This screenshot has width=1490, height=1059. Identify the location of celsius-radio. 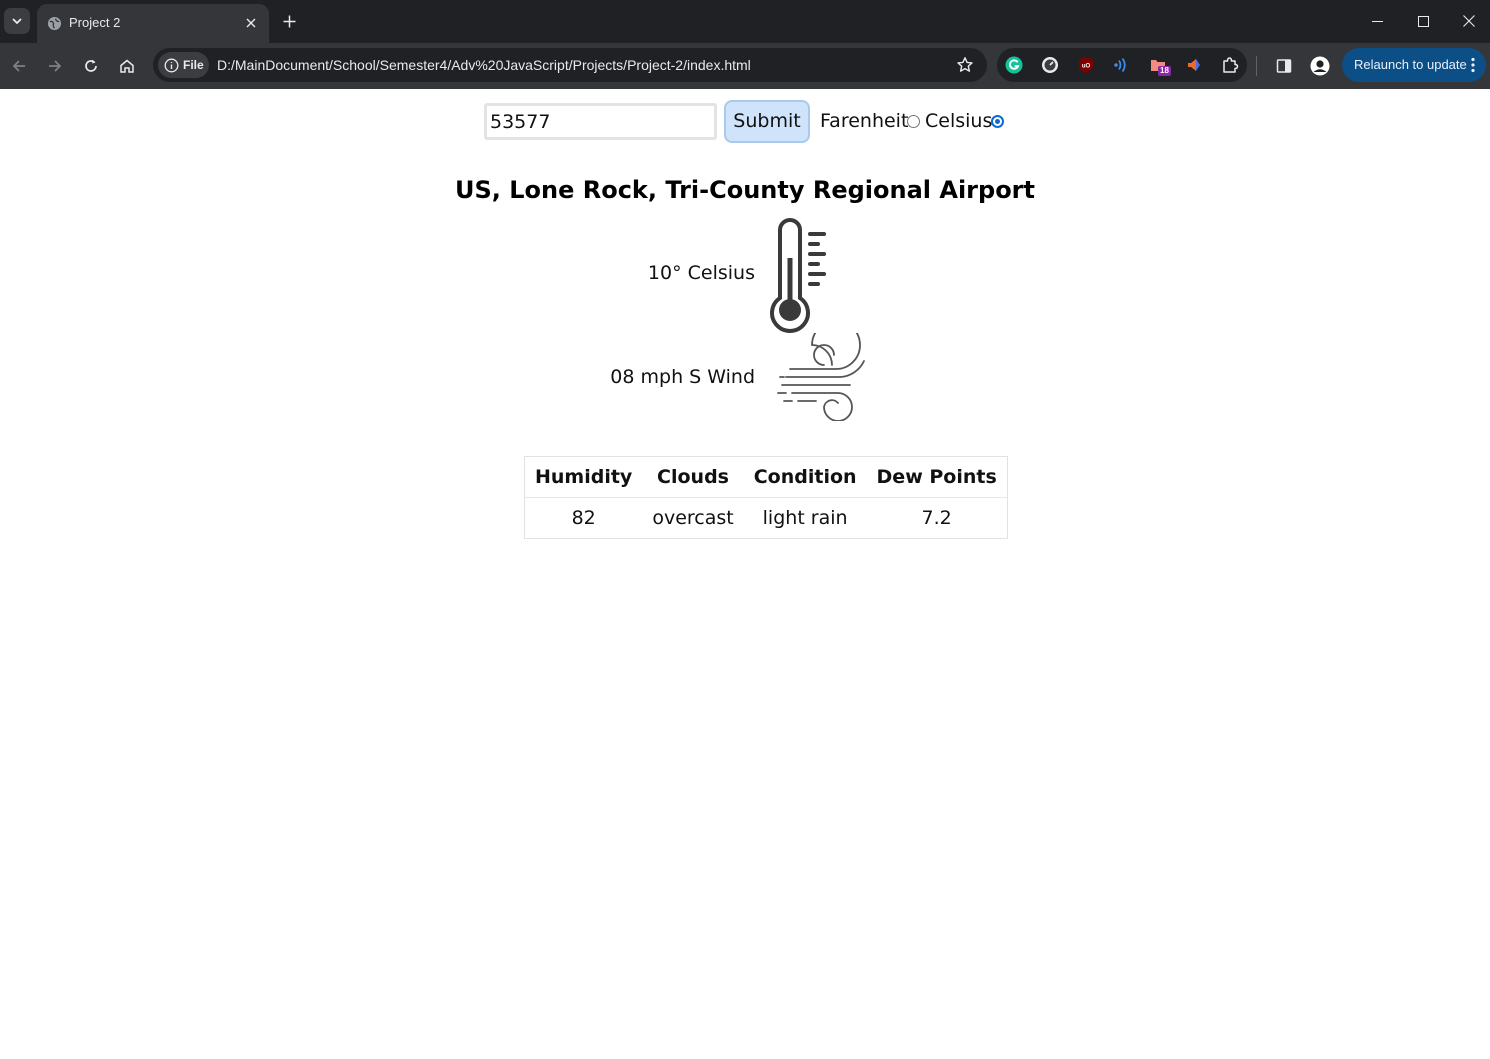
(997, 121).